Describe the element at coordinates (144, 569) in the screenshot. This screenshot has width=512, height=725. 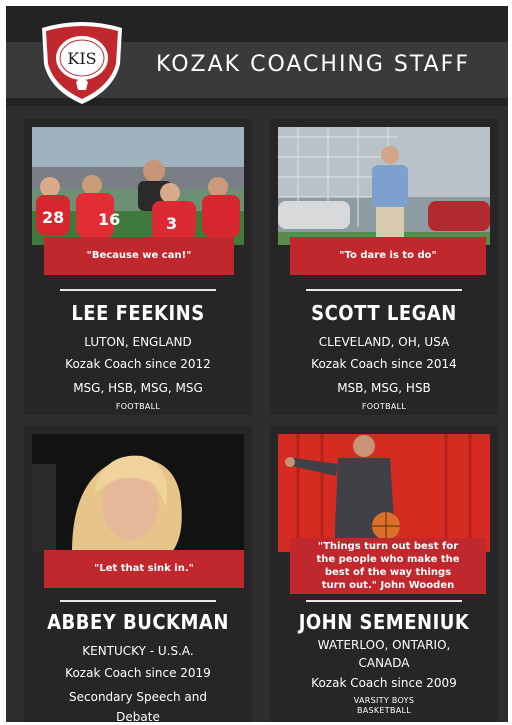
I see `coach-quote: "Let that sink in."` at that location.